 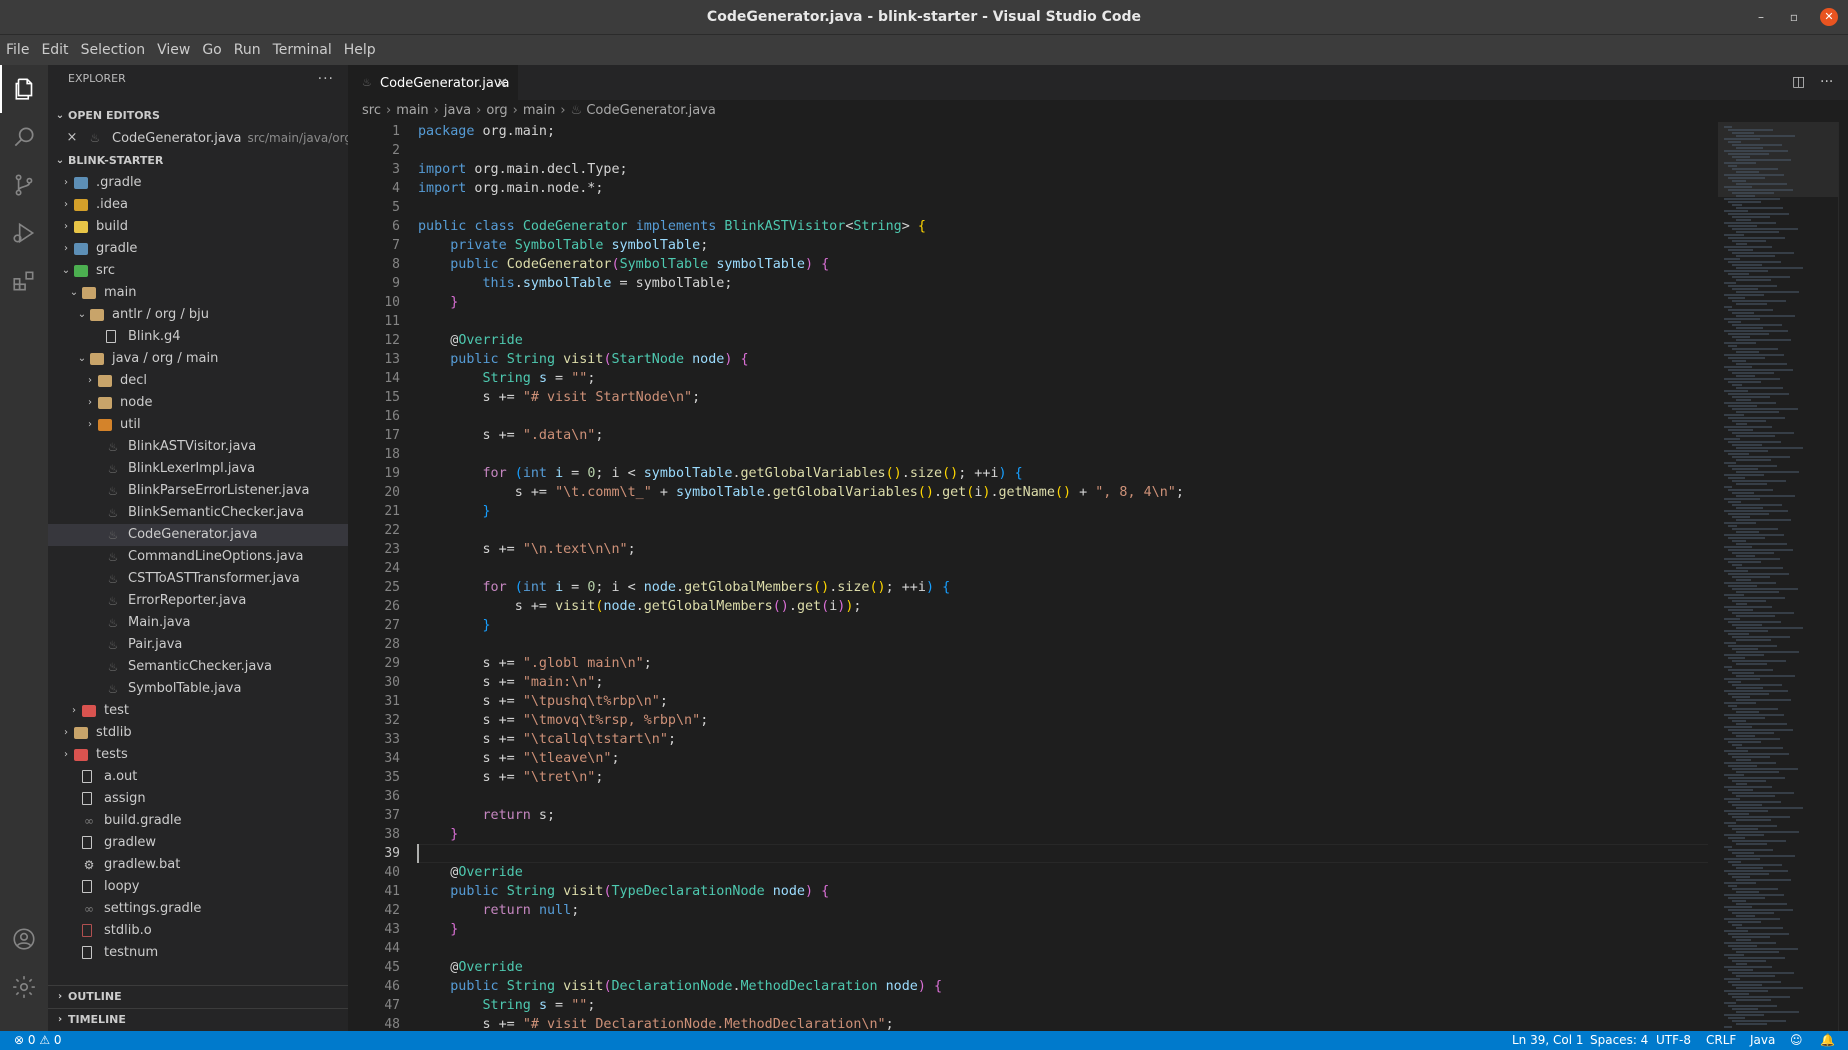 I want to click on tree-file: ♨ SemanticChecker.java, so click(x=198, y=667).